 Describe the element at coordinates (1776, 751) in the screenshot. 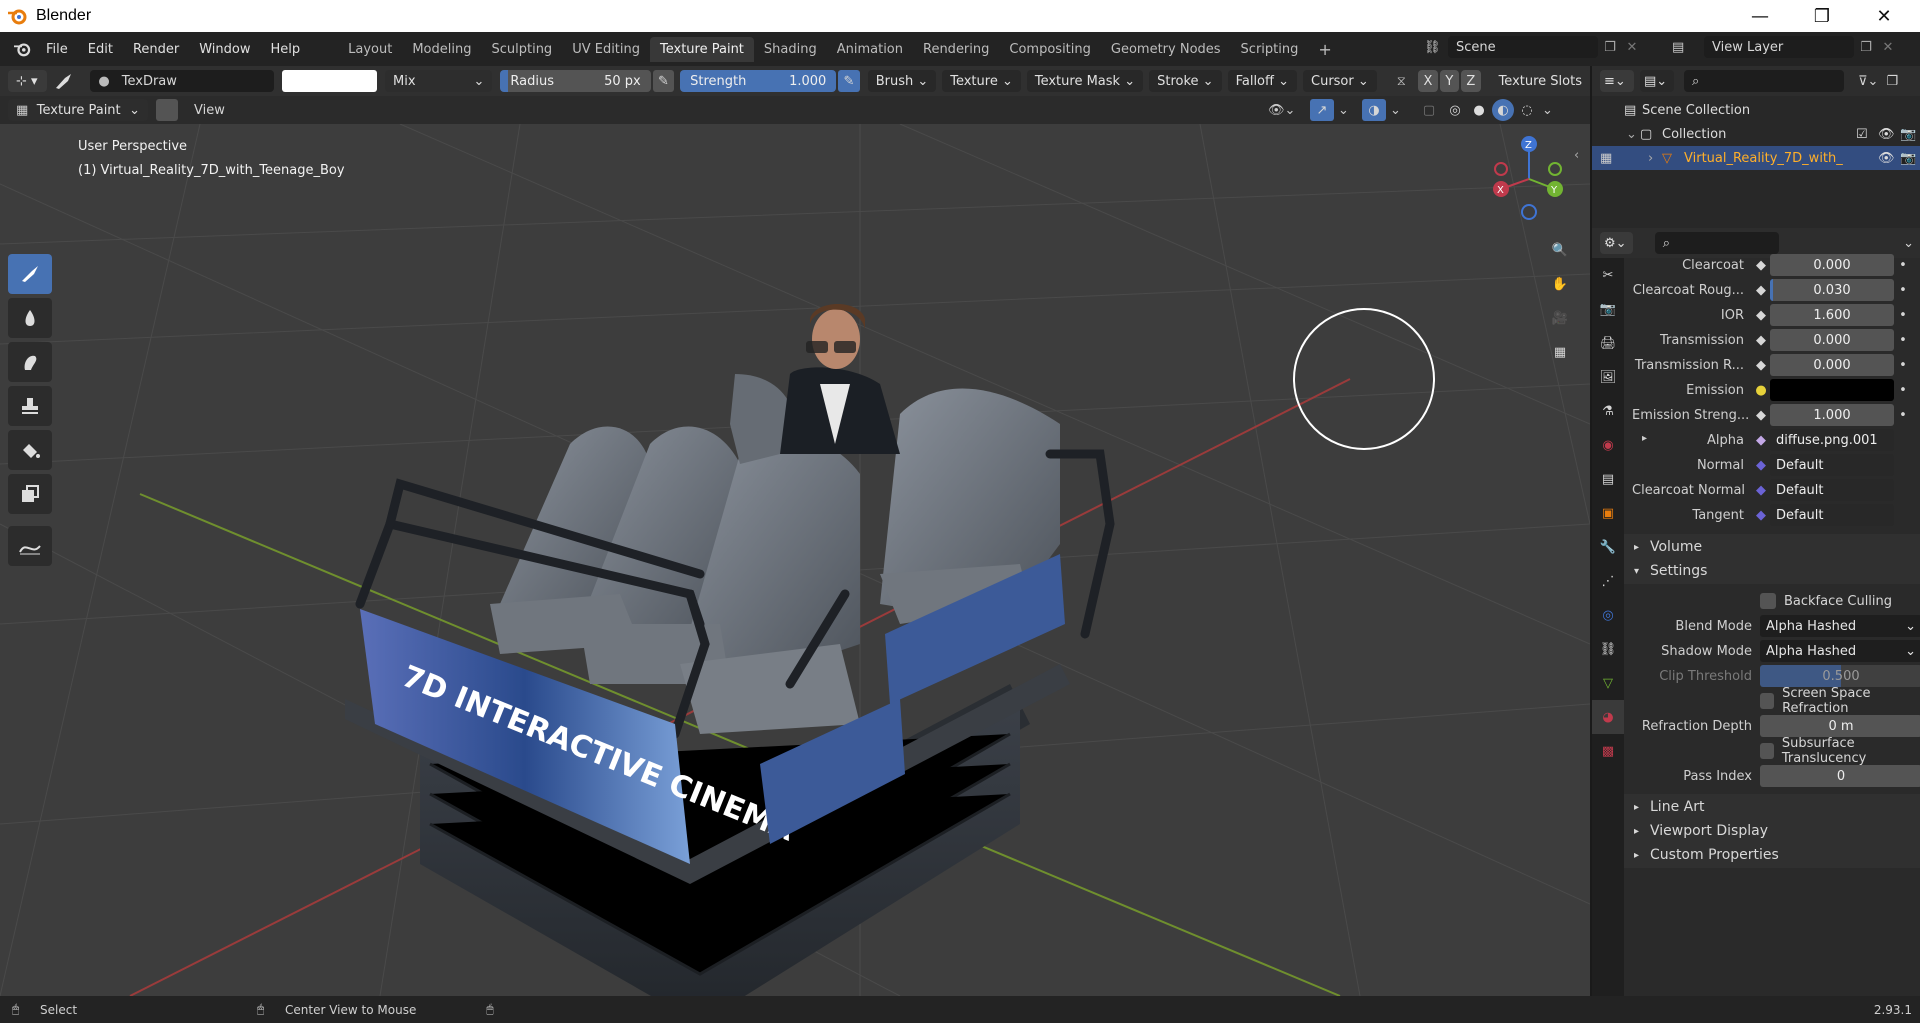

I see `subsurface-row: Subsurface Translucency` at that location.